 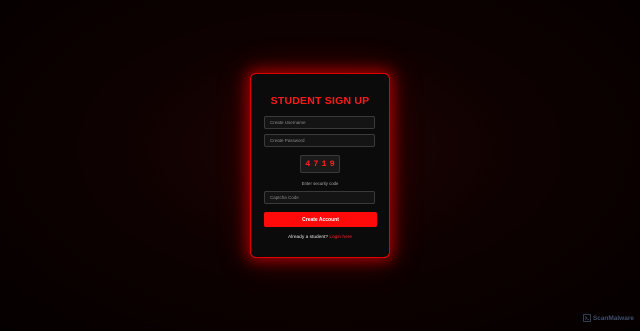 I want to click on password-input, so click(x=319, y=140).